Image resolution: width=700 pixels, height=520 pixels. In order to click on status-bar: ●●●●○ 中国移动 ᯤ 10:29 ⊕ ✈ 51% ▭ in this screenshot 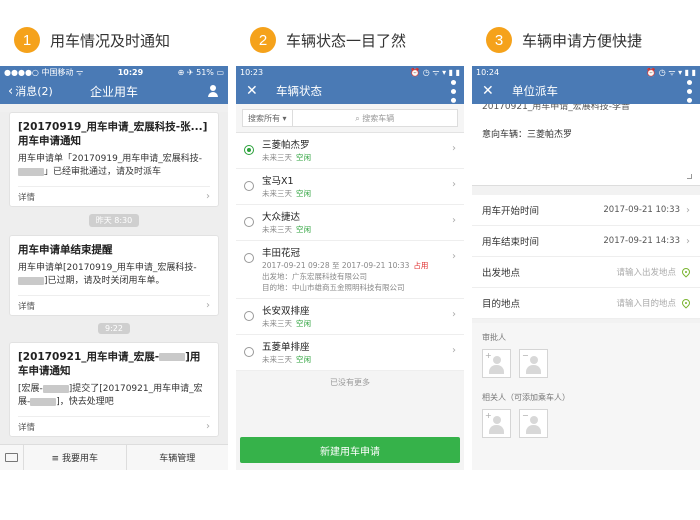, I will do `click(114, 72)`.